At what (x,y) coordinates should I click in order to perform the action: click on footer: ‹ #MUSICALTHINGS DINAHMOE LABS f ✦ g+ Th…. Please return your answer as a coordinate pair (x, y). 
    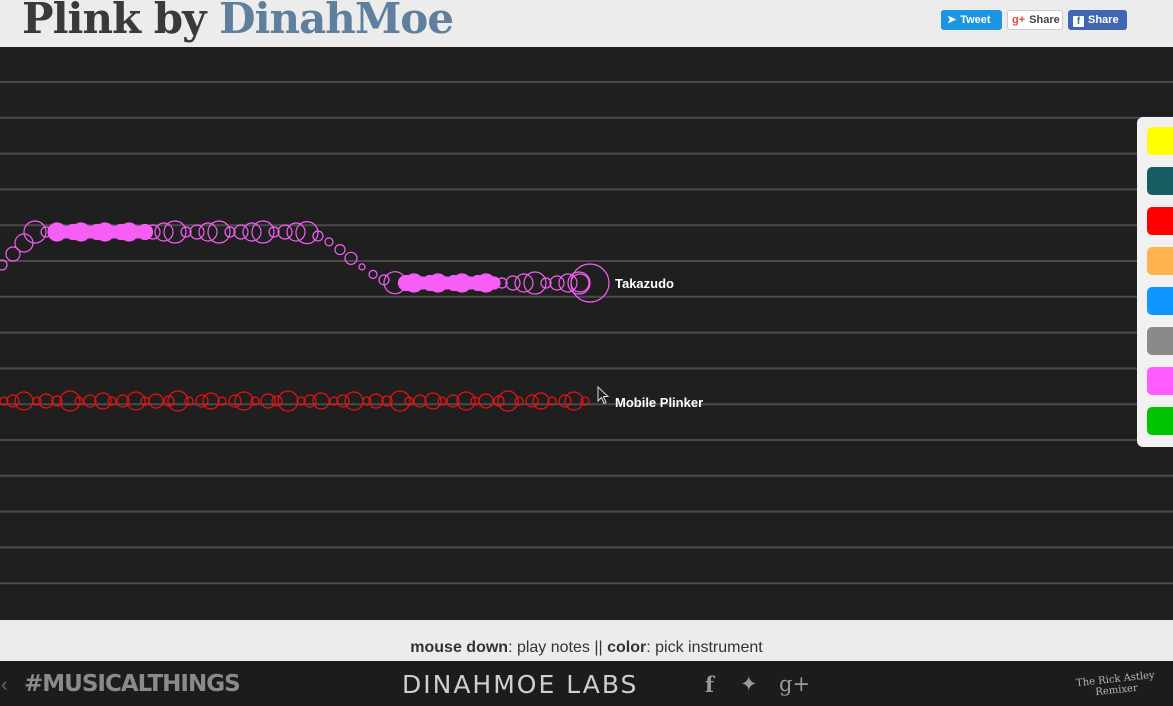
    Looking at the image, I should click on (586, 683).